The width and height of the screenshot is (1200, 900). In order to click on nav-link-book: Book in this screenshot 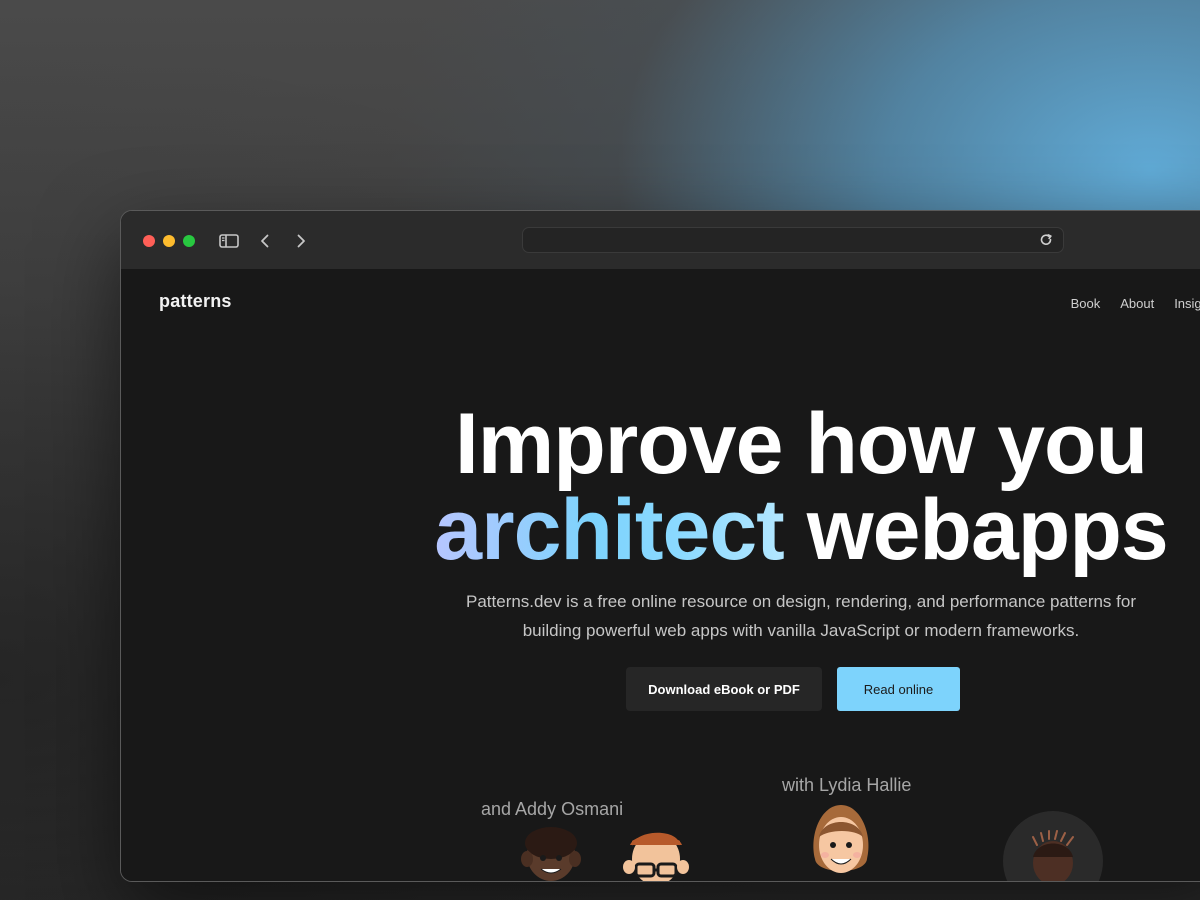, I will do `click(1086, 303)`.